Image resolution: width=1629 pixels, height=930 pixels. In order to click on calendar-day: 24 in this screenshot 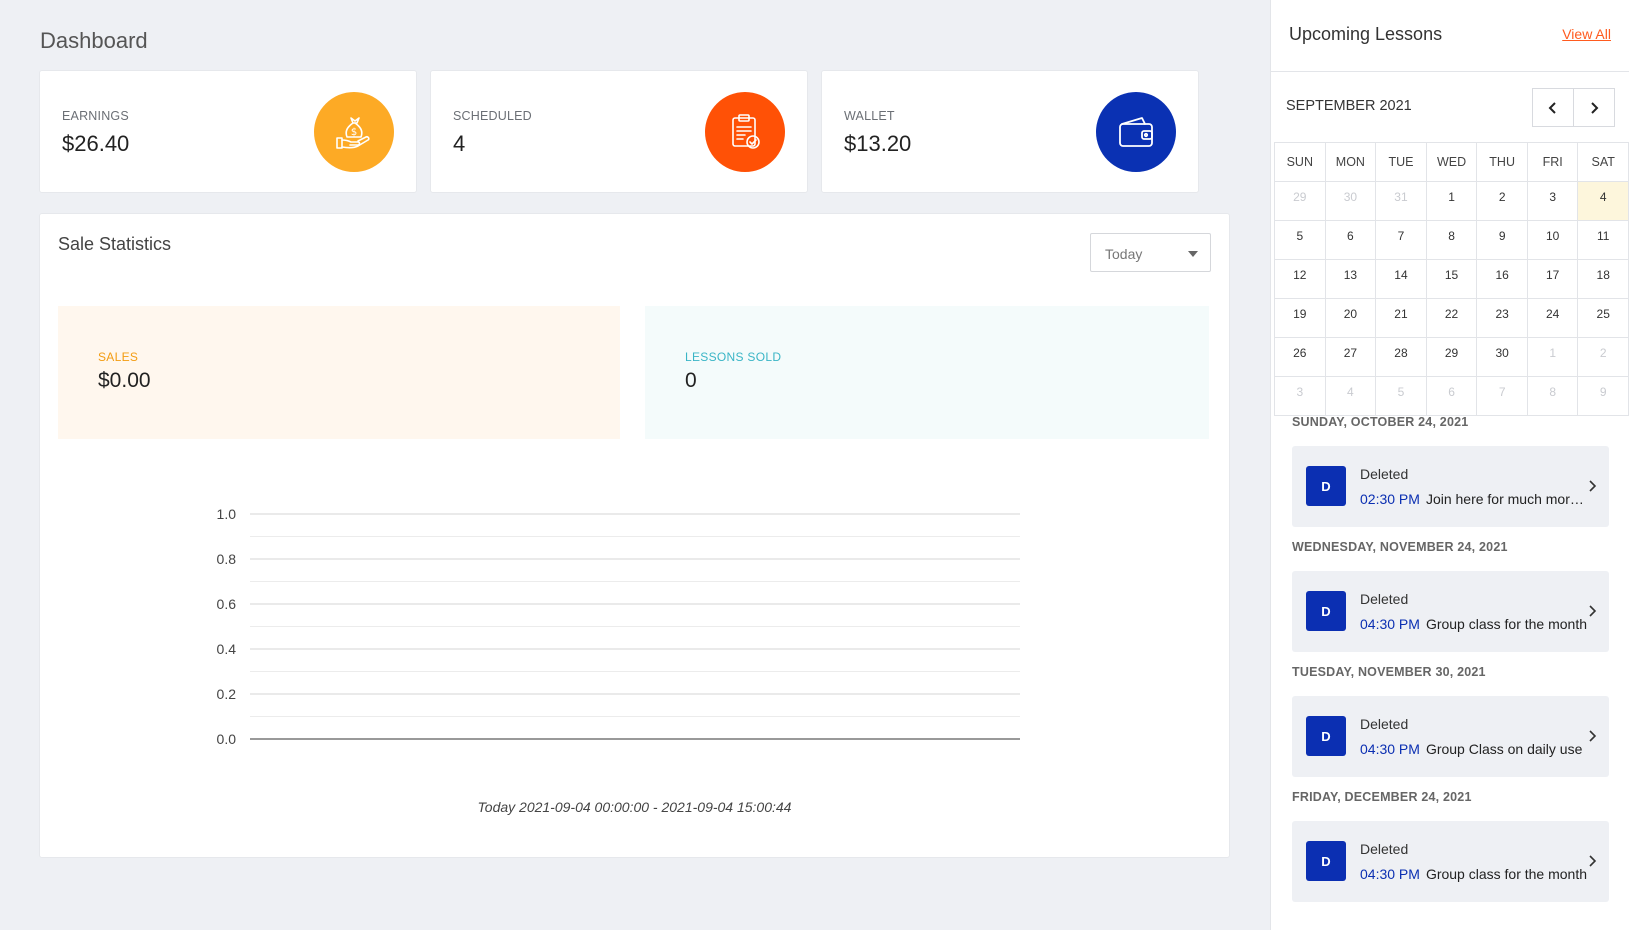, I will do `click(1552, 318)`.